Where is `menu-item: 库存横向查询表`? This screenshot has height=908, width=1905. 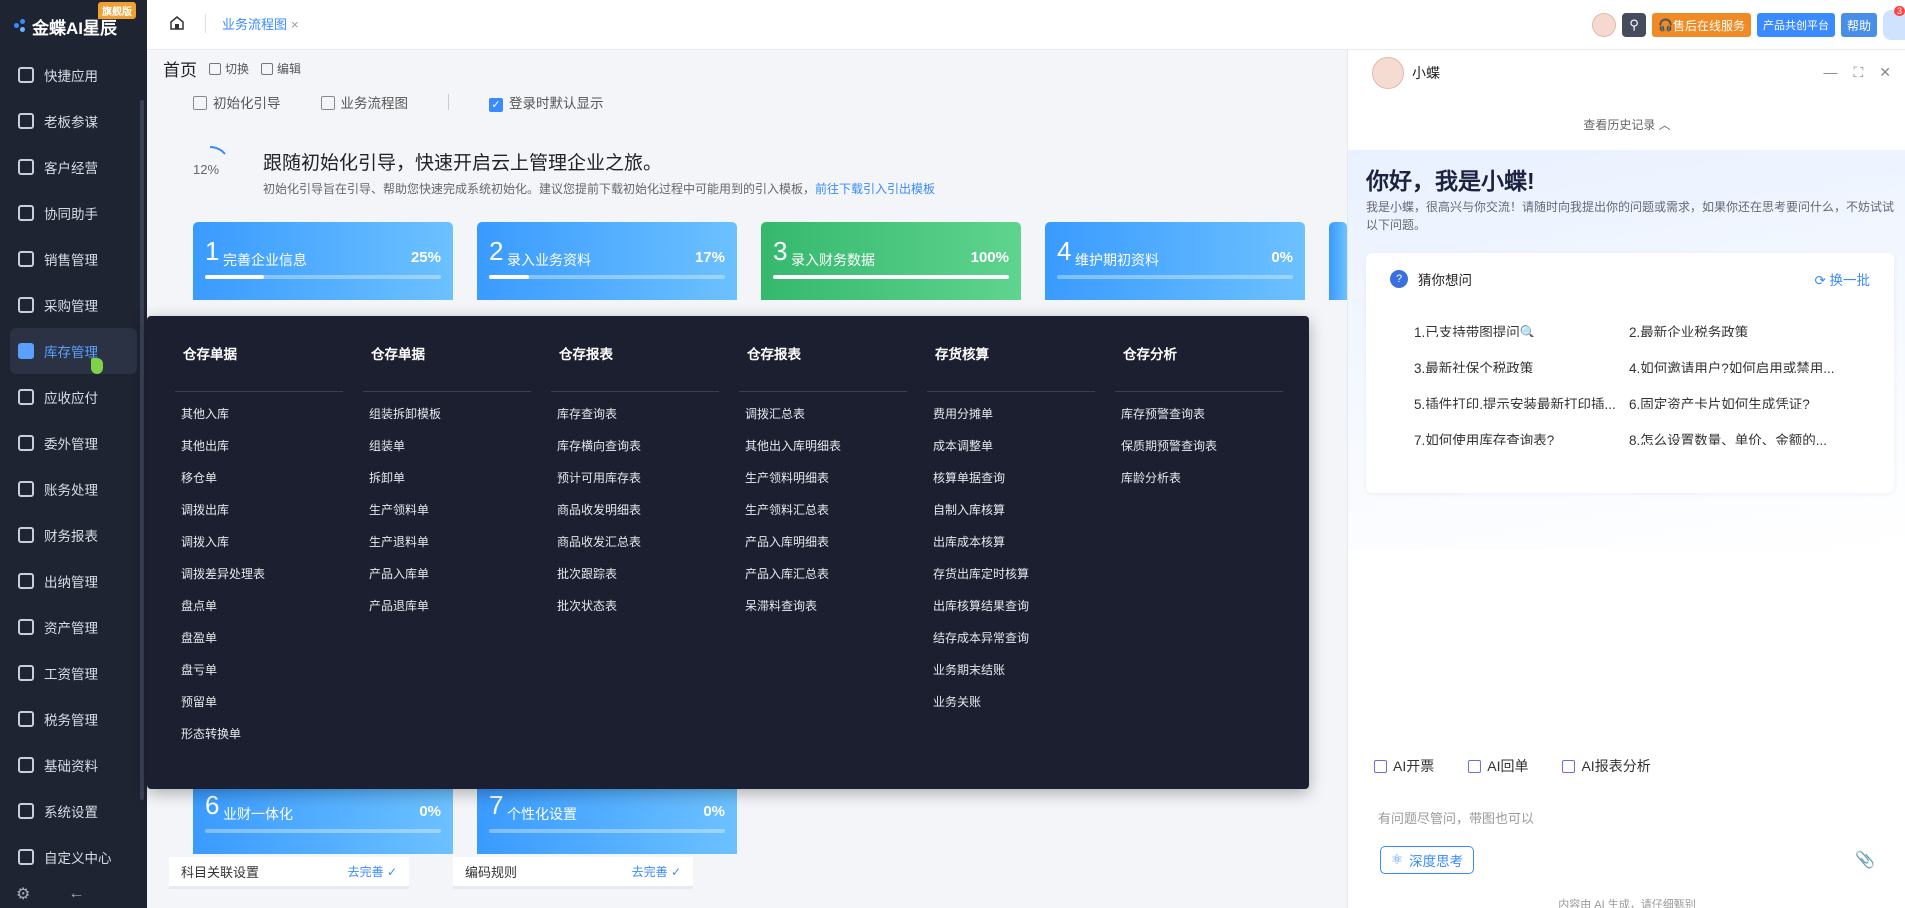
menu-item: 库存横向查询表 is located at coordinates (635, 454).